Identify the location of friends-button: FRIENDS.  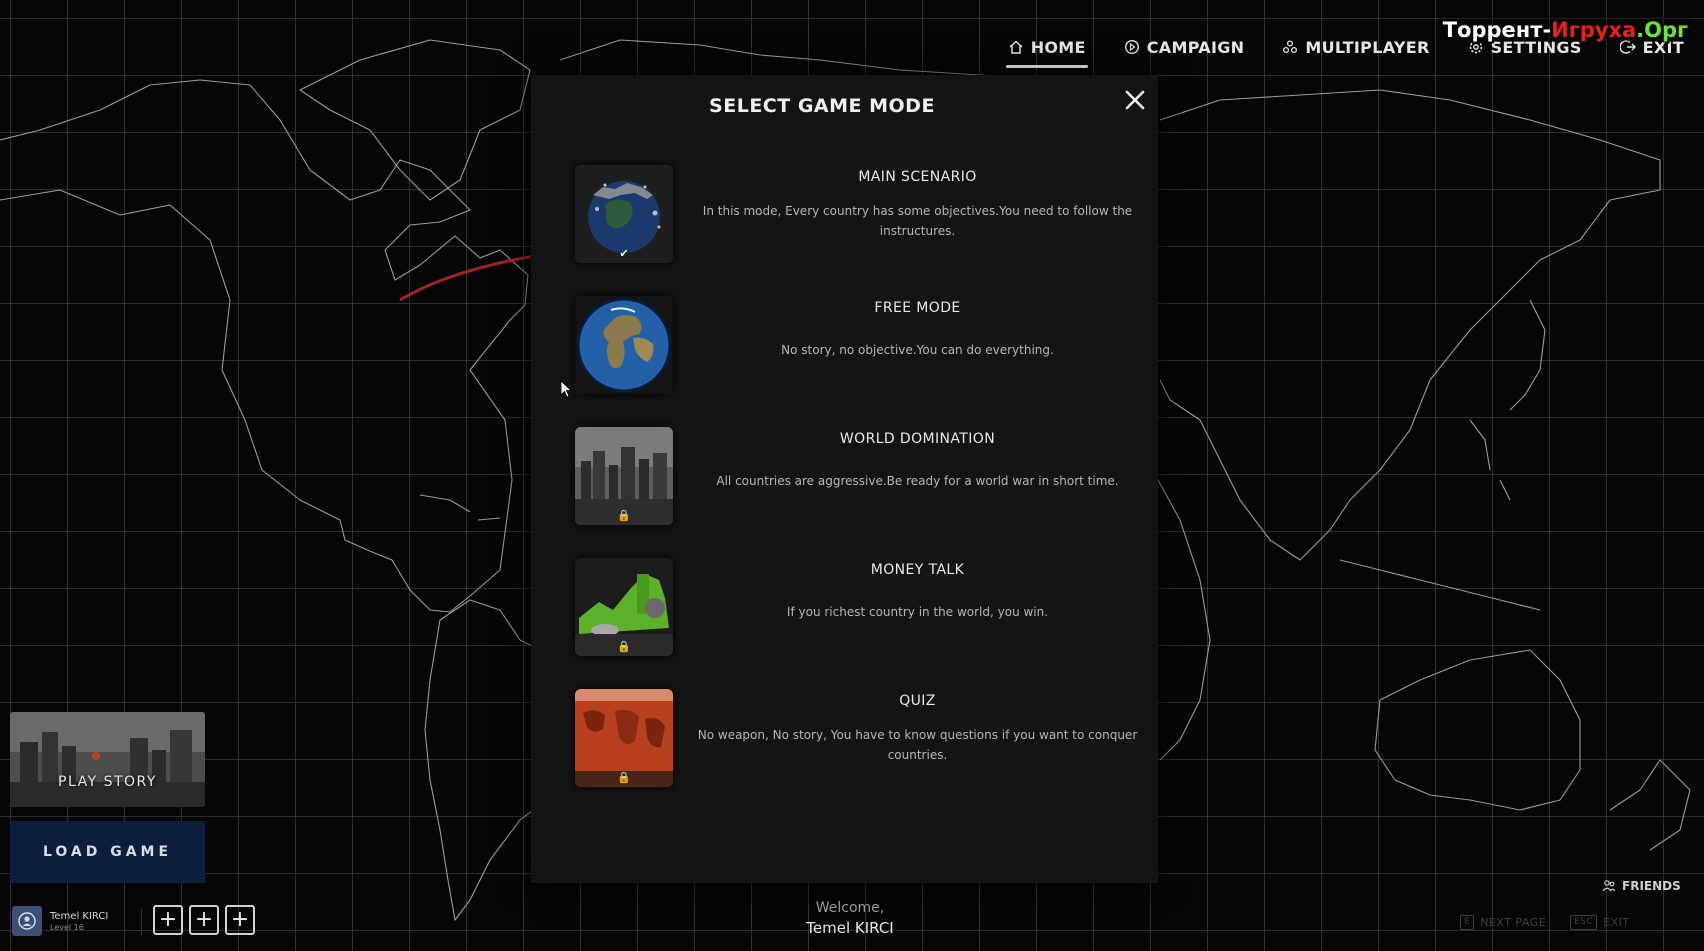
(1641, 886).